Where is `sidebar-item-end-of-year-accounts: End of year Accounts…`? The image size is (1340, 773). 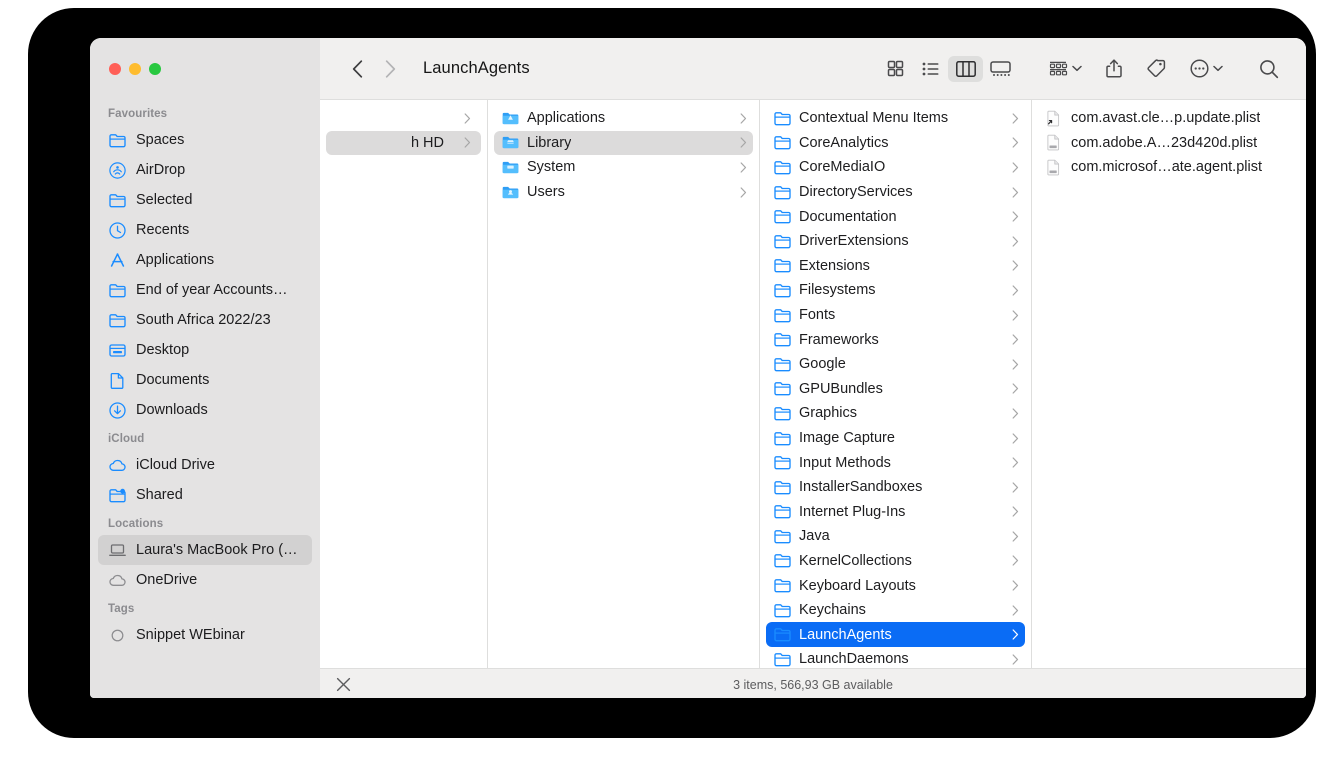 sidebar-item-end-of-year-accounts: End of year Accounts… is located at coordinates (205, 290).